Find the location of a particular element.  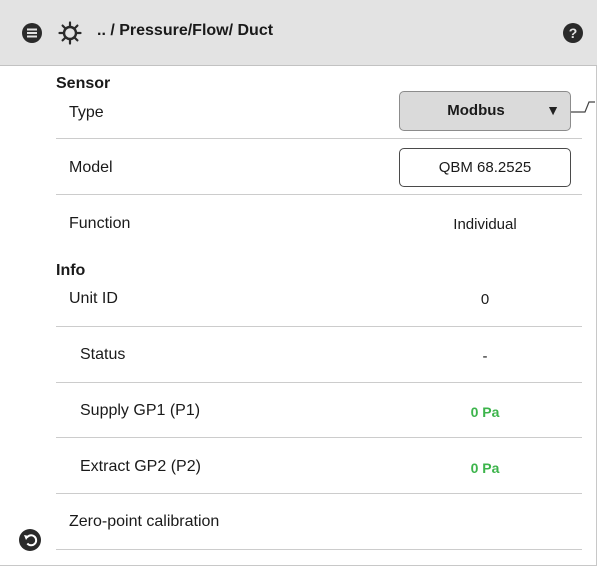

status-label: Status is located at coordinates (103, 354).